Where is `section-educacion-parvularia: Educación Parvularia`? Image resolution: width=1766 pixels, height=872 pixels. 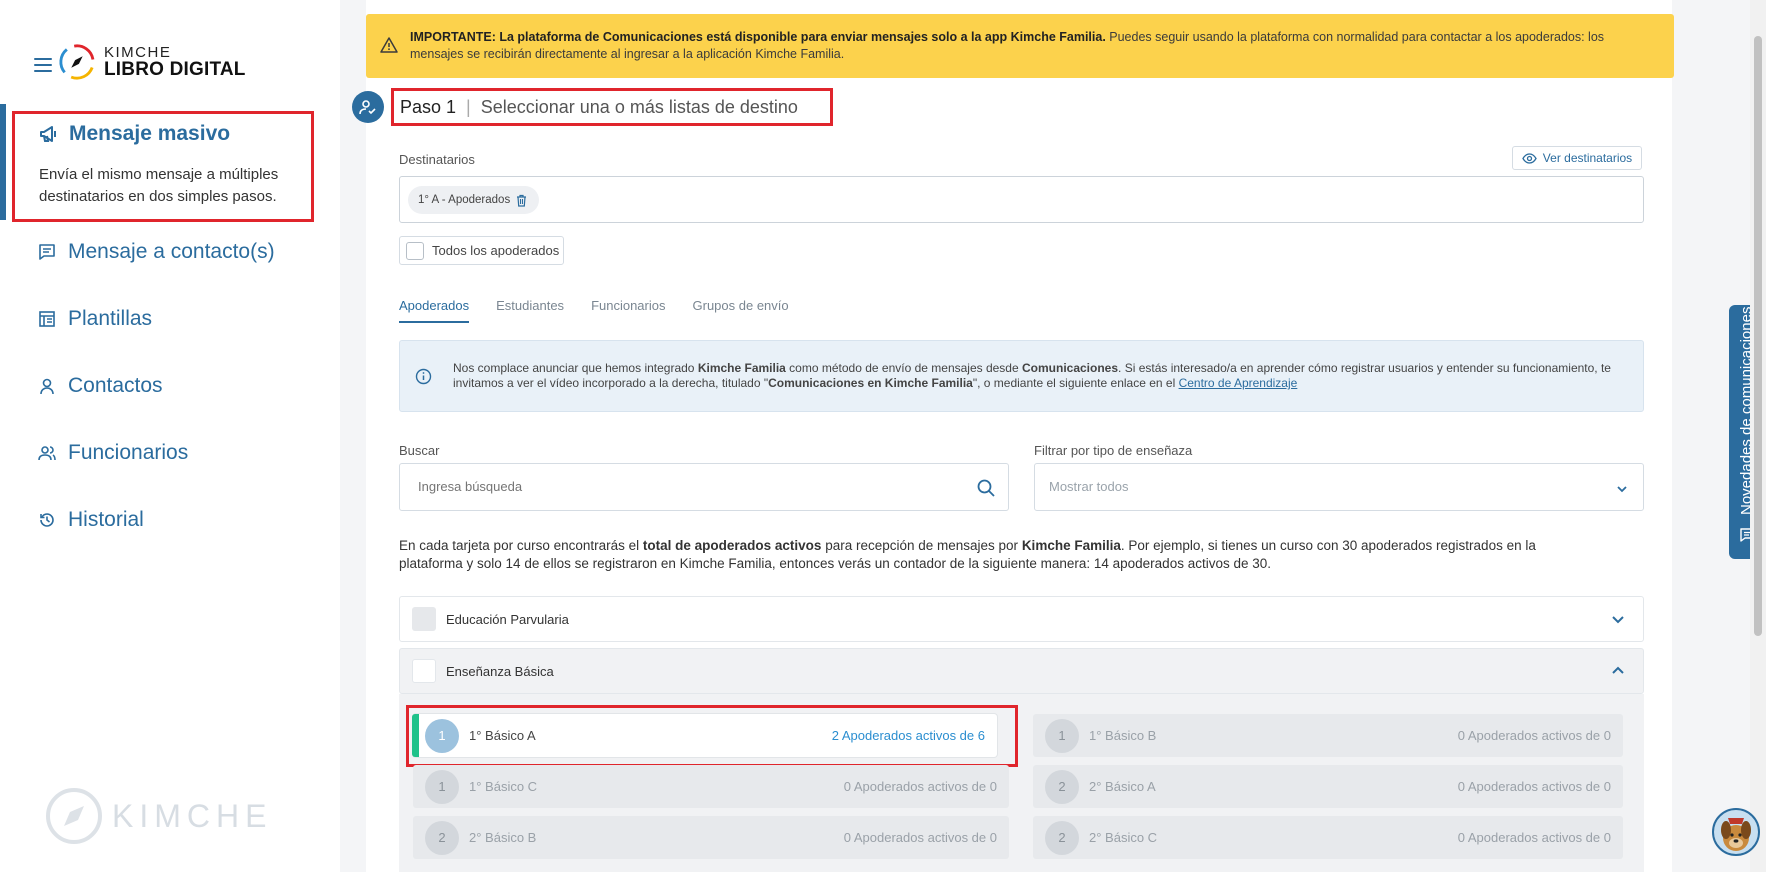
section-educacion-parvularia: Educación Parvularia is located at coordinates (1021, 619).